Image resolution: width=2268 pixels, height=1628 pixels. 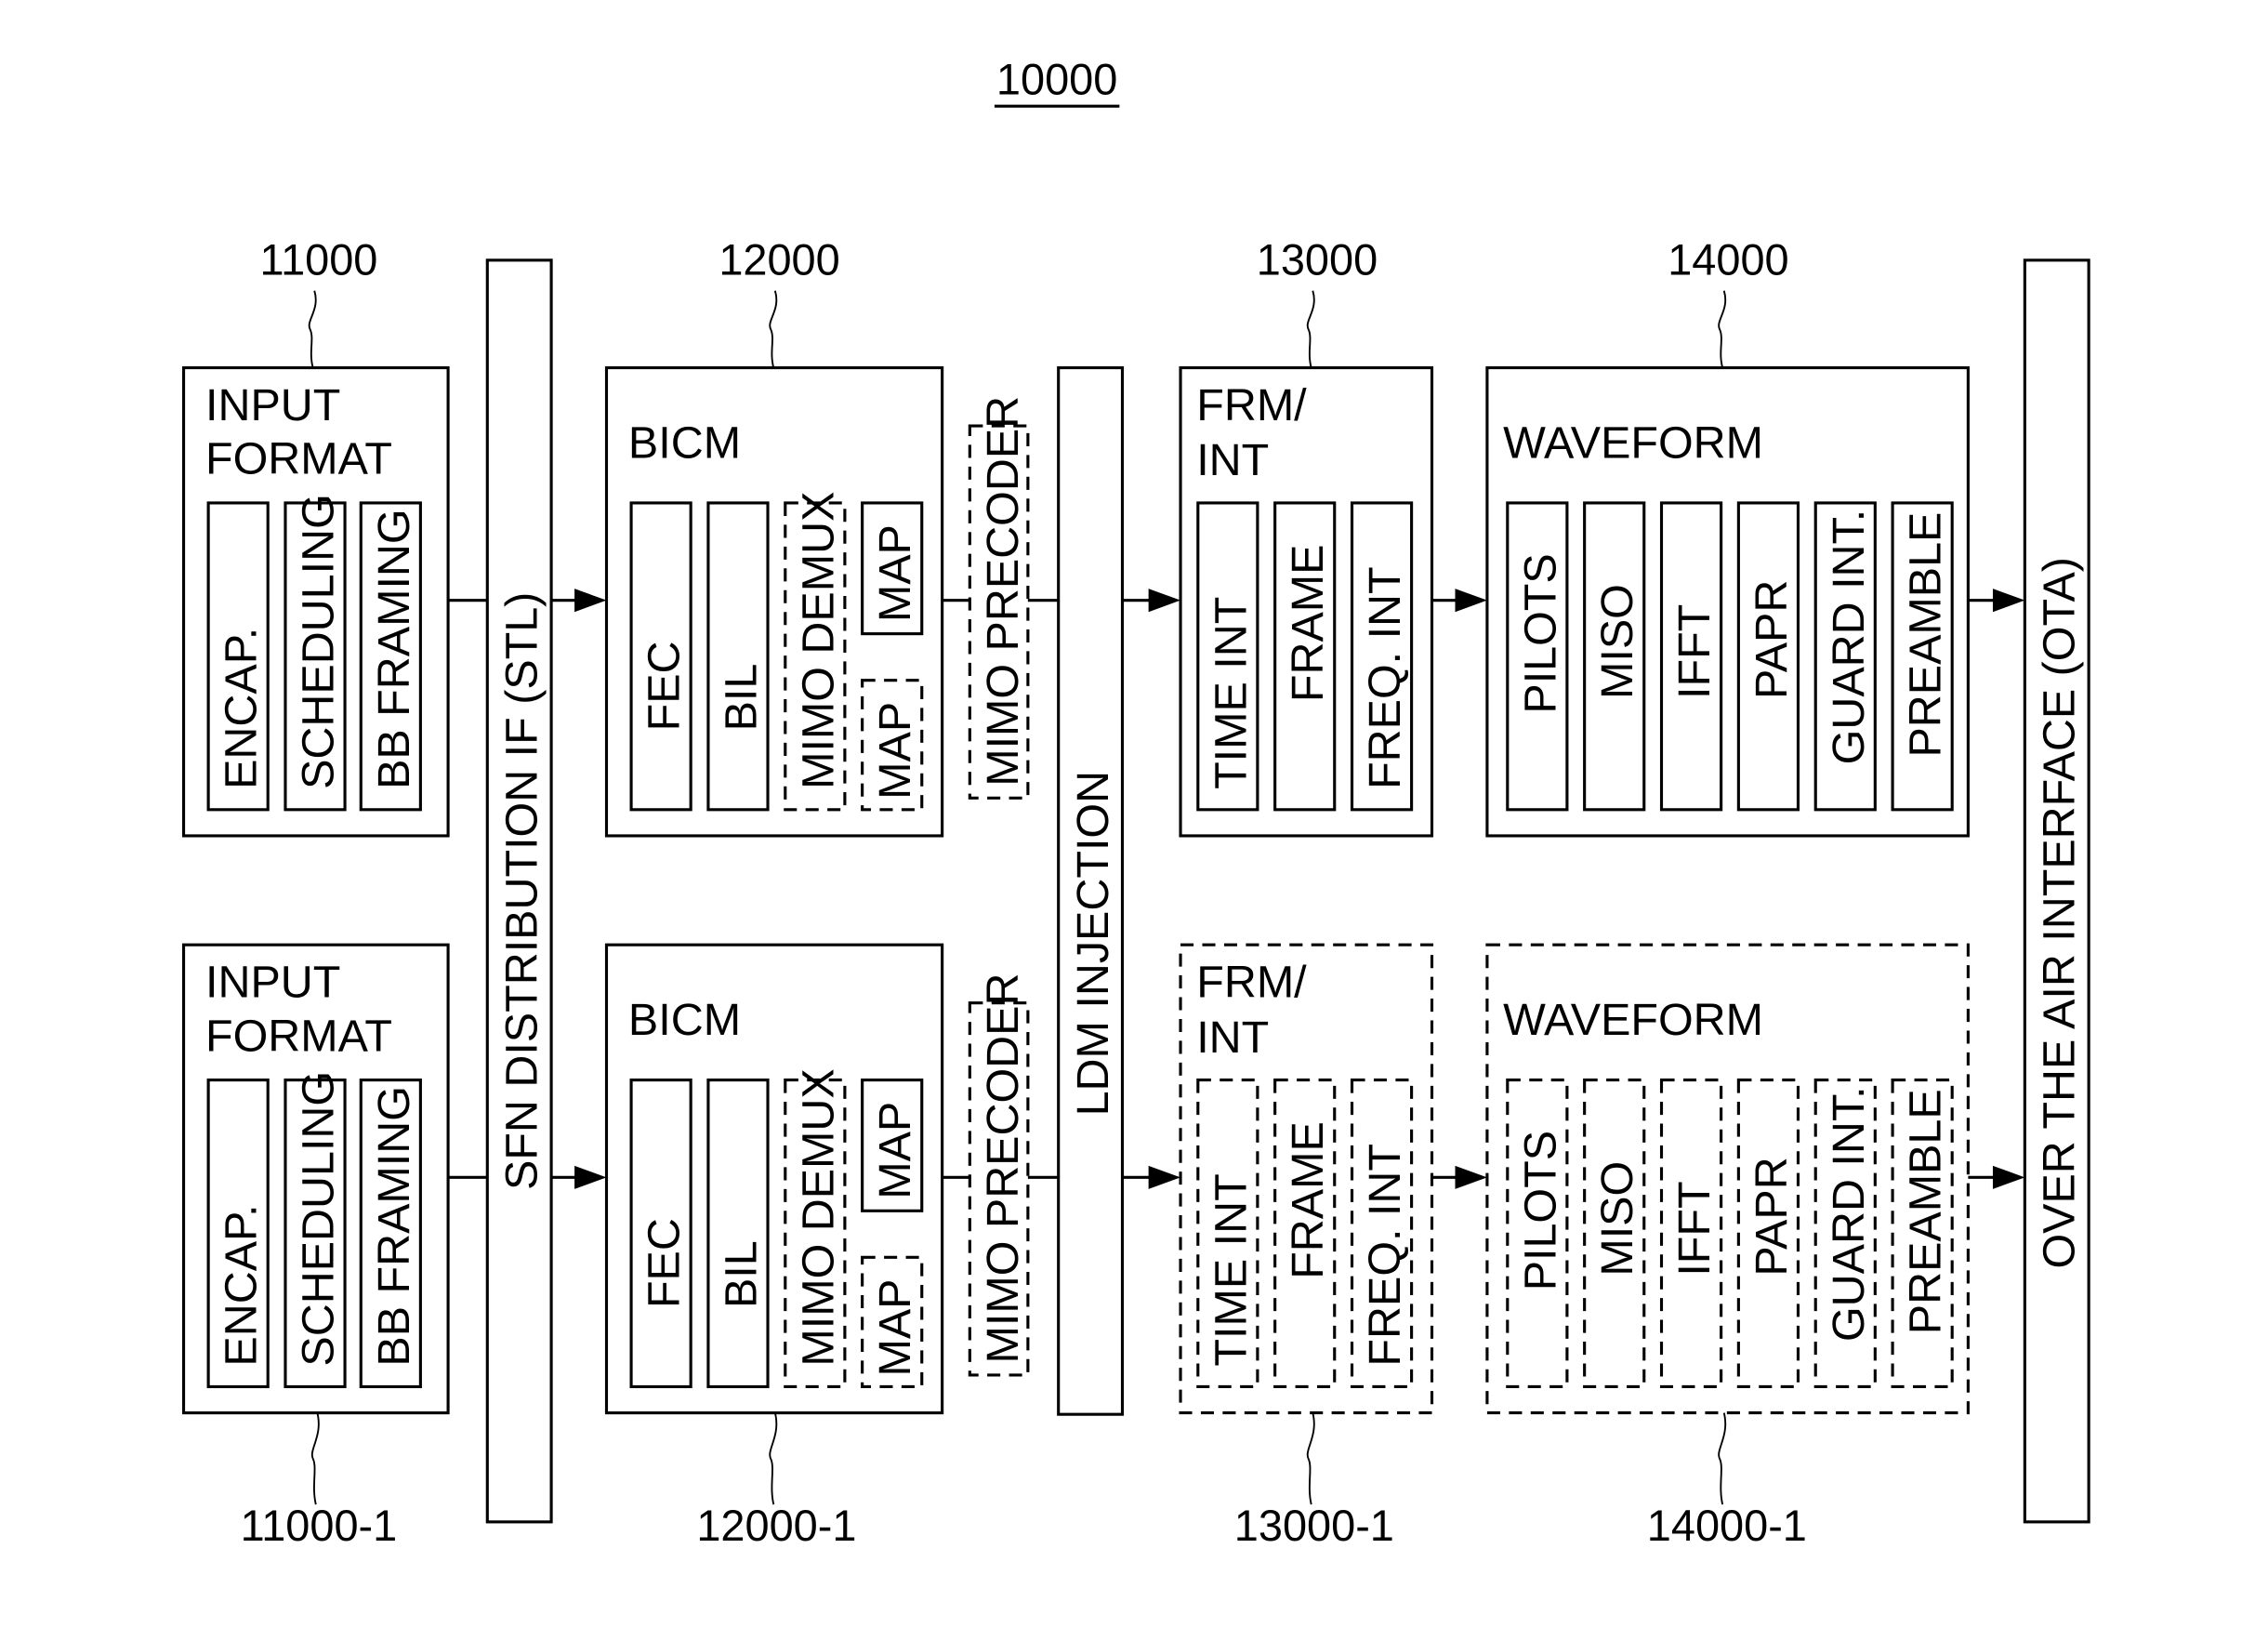 What do you see at coordinates (1093, 944) in the screenshot?
I see `ldm-injection-label: LDM INJECTION` at bounding box center [1093, 944].